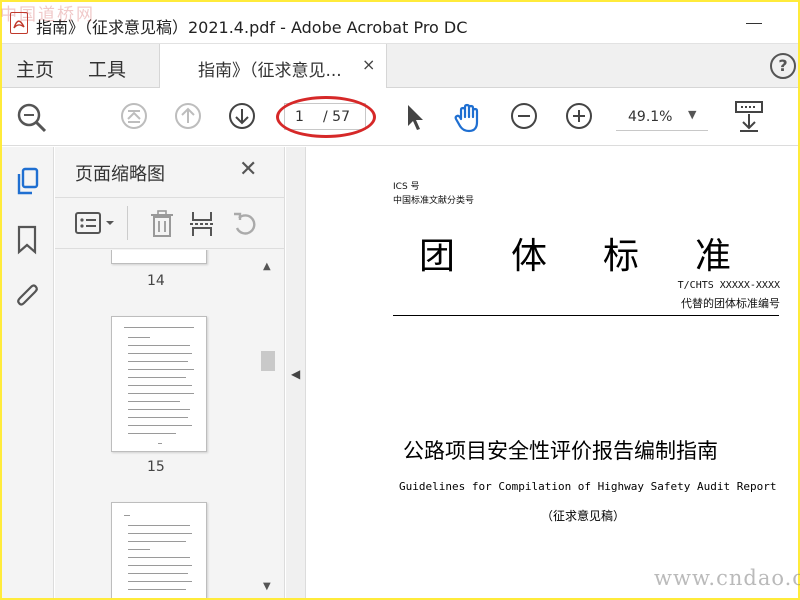 This screenshot has width=800, height=600. I want to click on classification-number: 中国标准文献分类号, so click(434, 201).